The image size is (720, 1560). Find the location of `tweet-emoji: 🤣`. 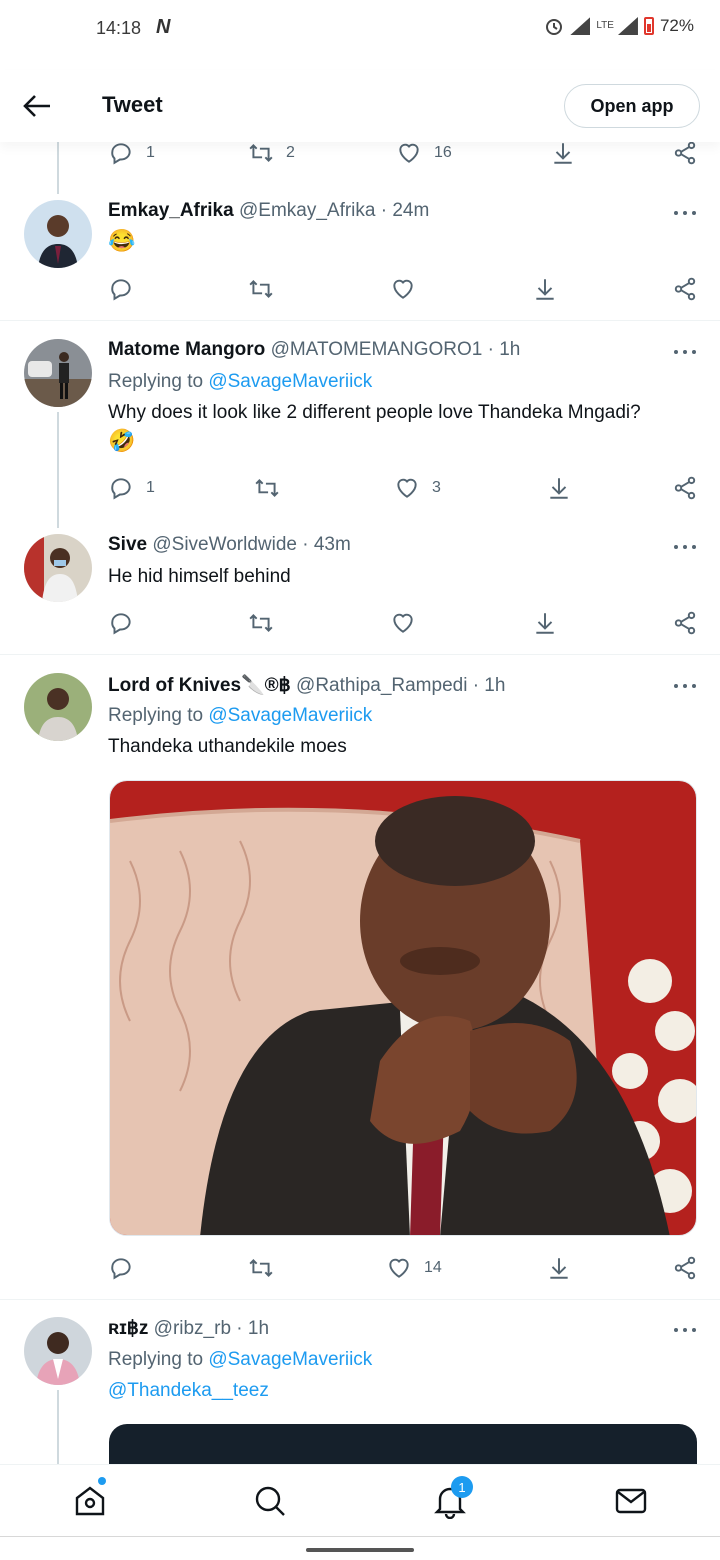

tweet-emoji: 🤣 is located at coordinates (122, 440).